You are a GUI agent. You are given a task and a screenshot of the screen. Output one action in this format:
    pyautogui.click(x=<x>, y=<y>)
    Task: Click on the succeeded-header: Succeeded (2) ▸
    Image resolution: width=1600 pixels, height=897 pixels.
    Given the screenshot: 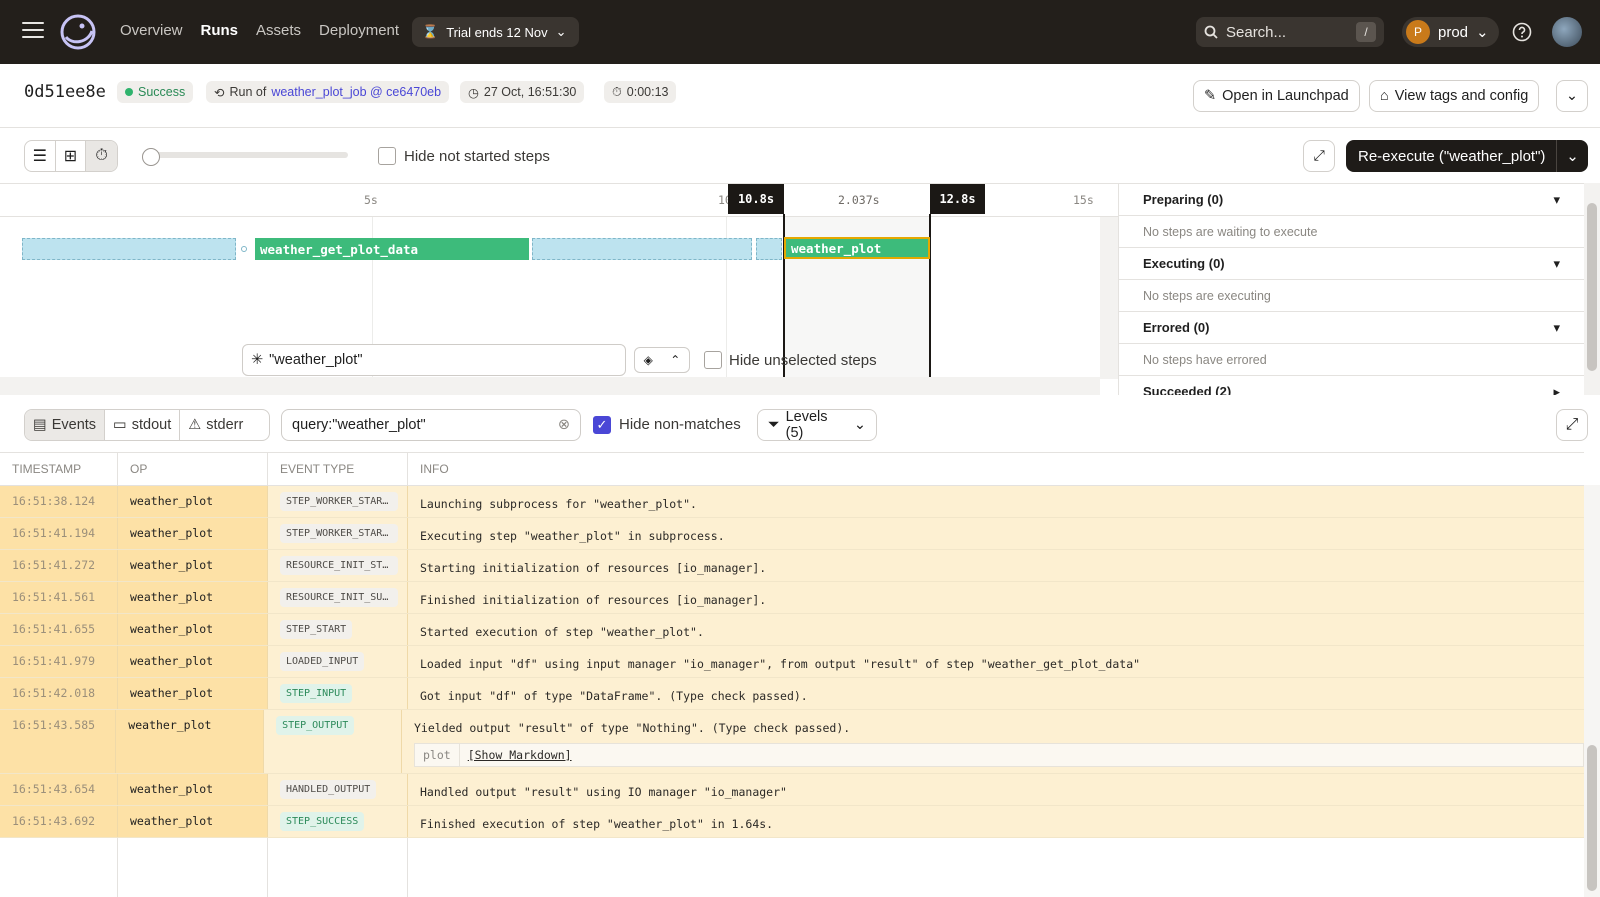 What is the action you would take?
    pyautogui.click(x=1351, y=386)
    